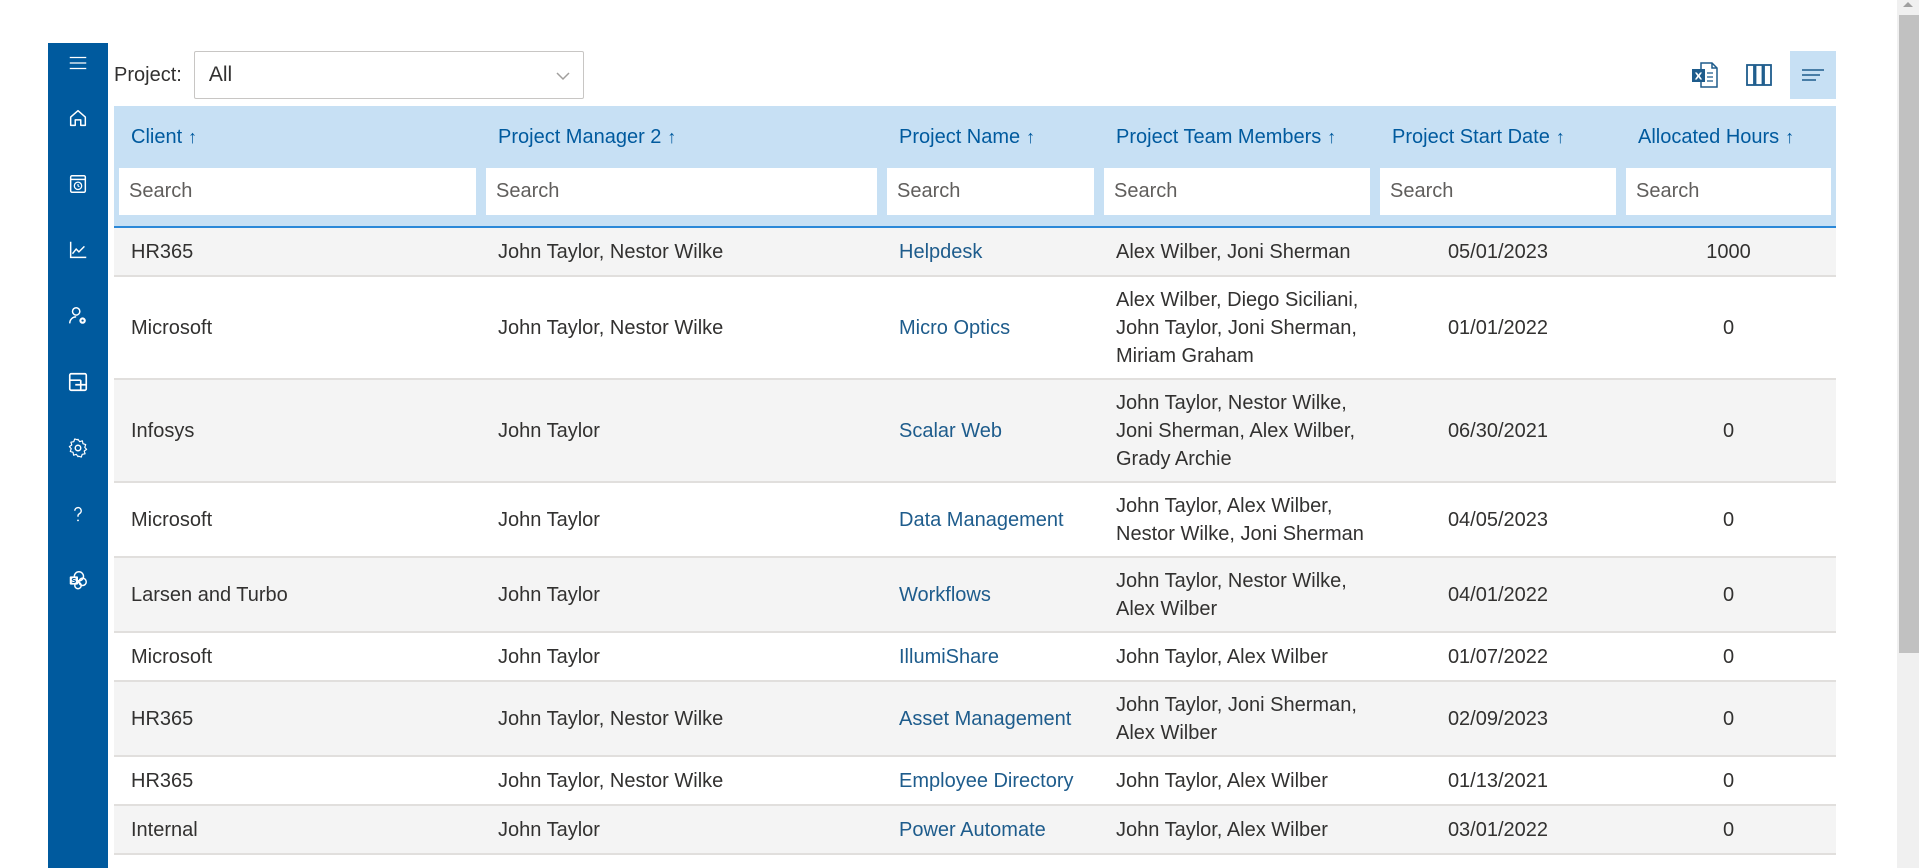 The image size is (1919, 868). Describe the element at coordinates (681, 191) in the screenshot. I see `search-manager-input` at that location.